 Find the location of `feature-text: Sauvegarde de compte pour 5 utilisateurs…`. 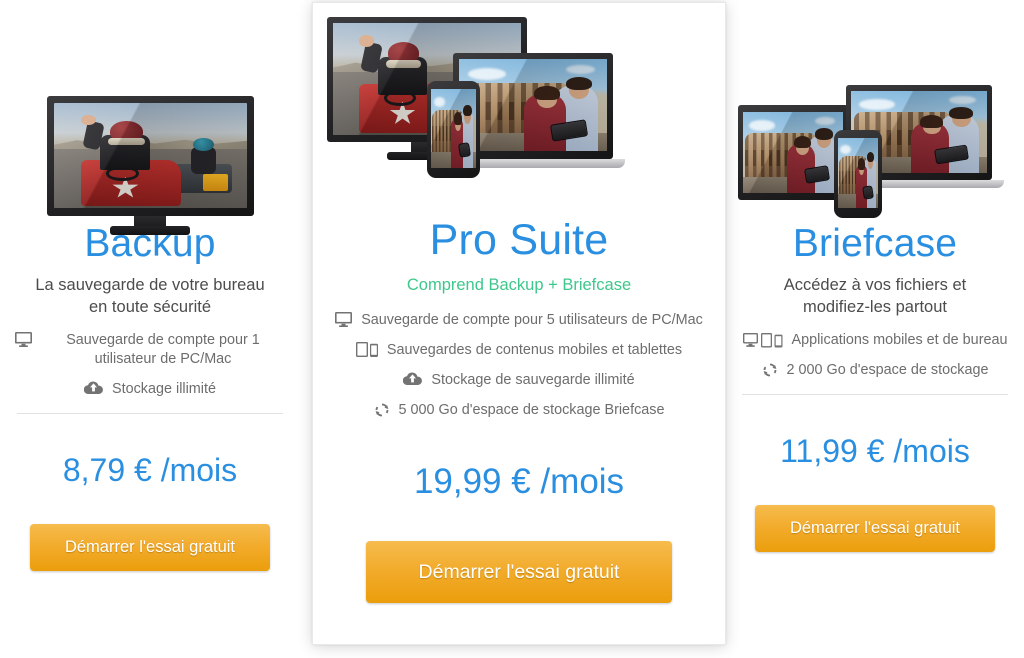

feature-text: Sauvegarde de compte pour 5 utilisateurs… is located at coordinates (532, 320).